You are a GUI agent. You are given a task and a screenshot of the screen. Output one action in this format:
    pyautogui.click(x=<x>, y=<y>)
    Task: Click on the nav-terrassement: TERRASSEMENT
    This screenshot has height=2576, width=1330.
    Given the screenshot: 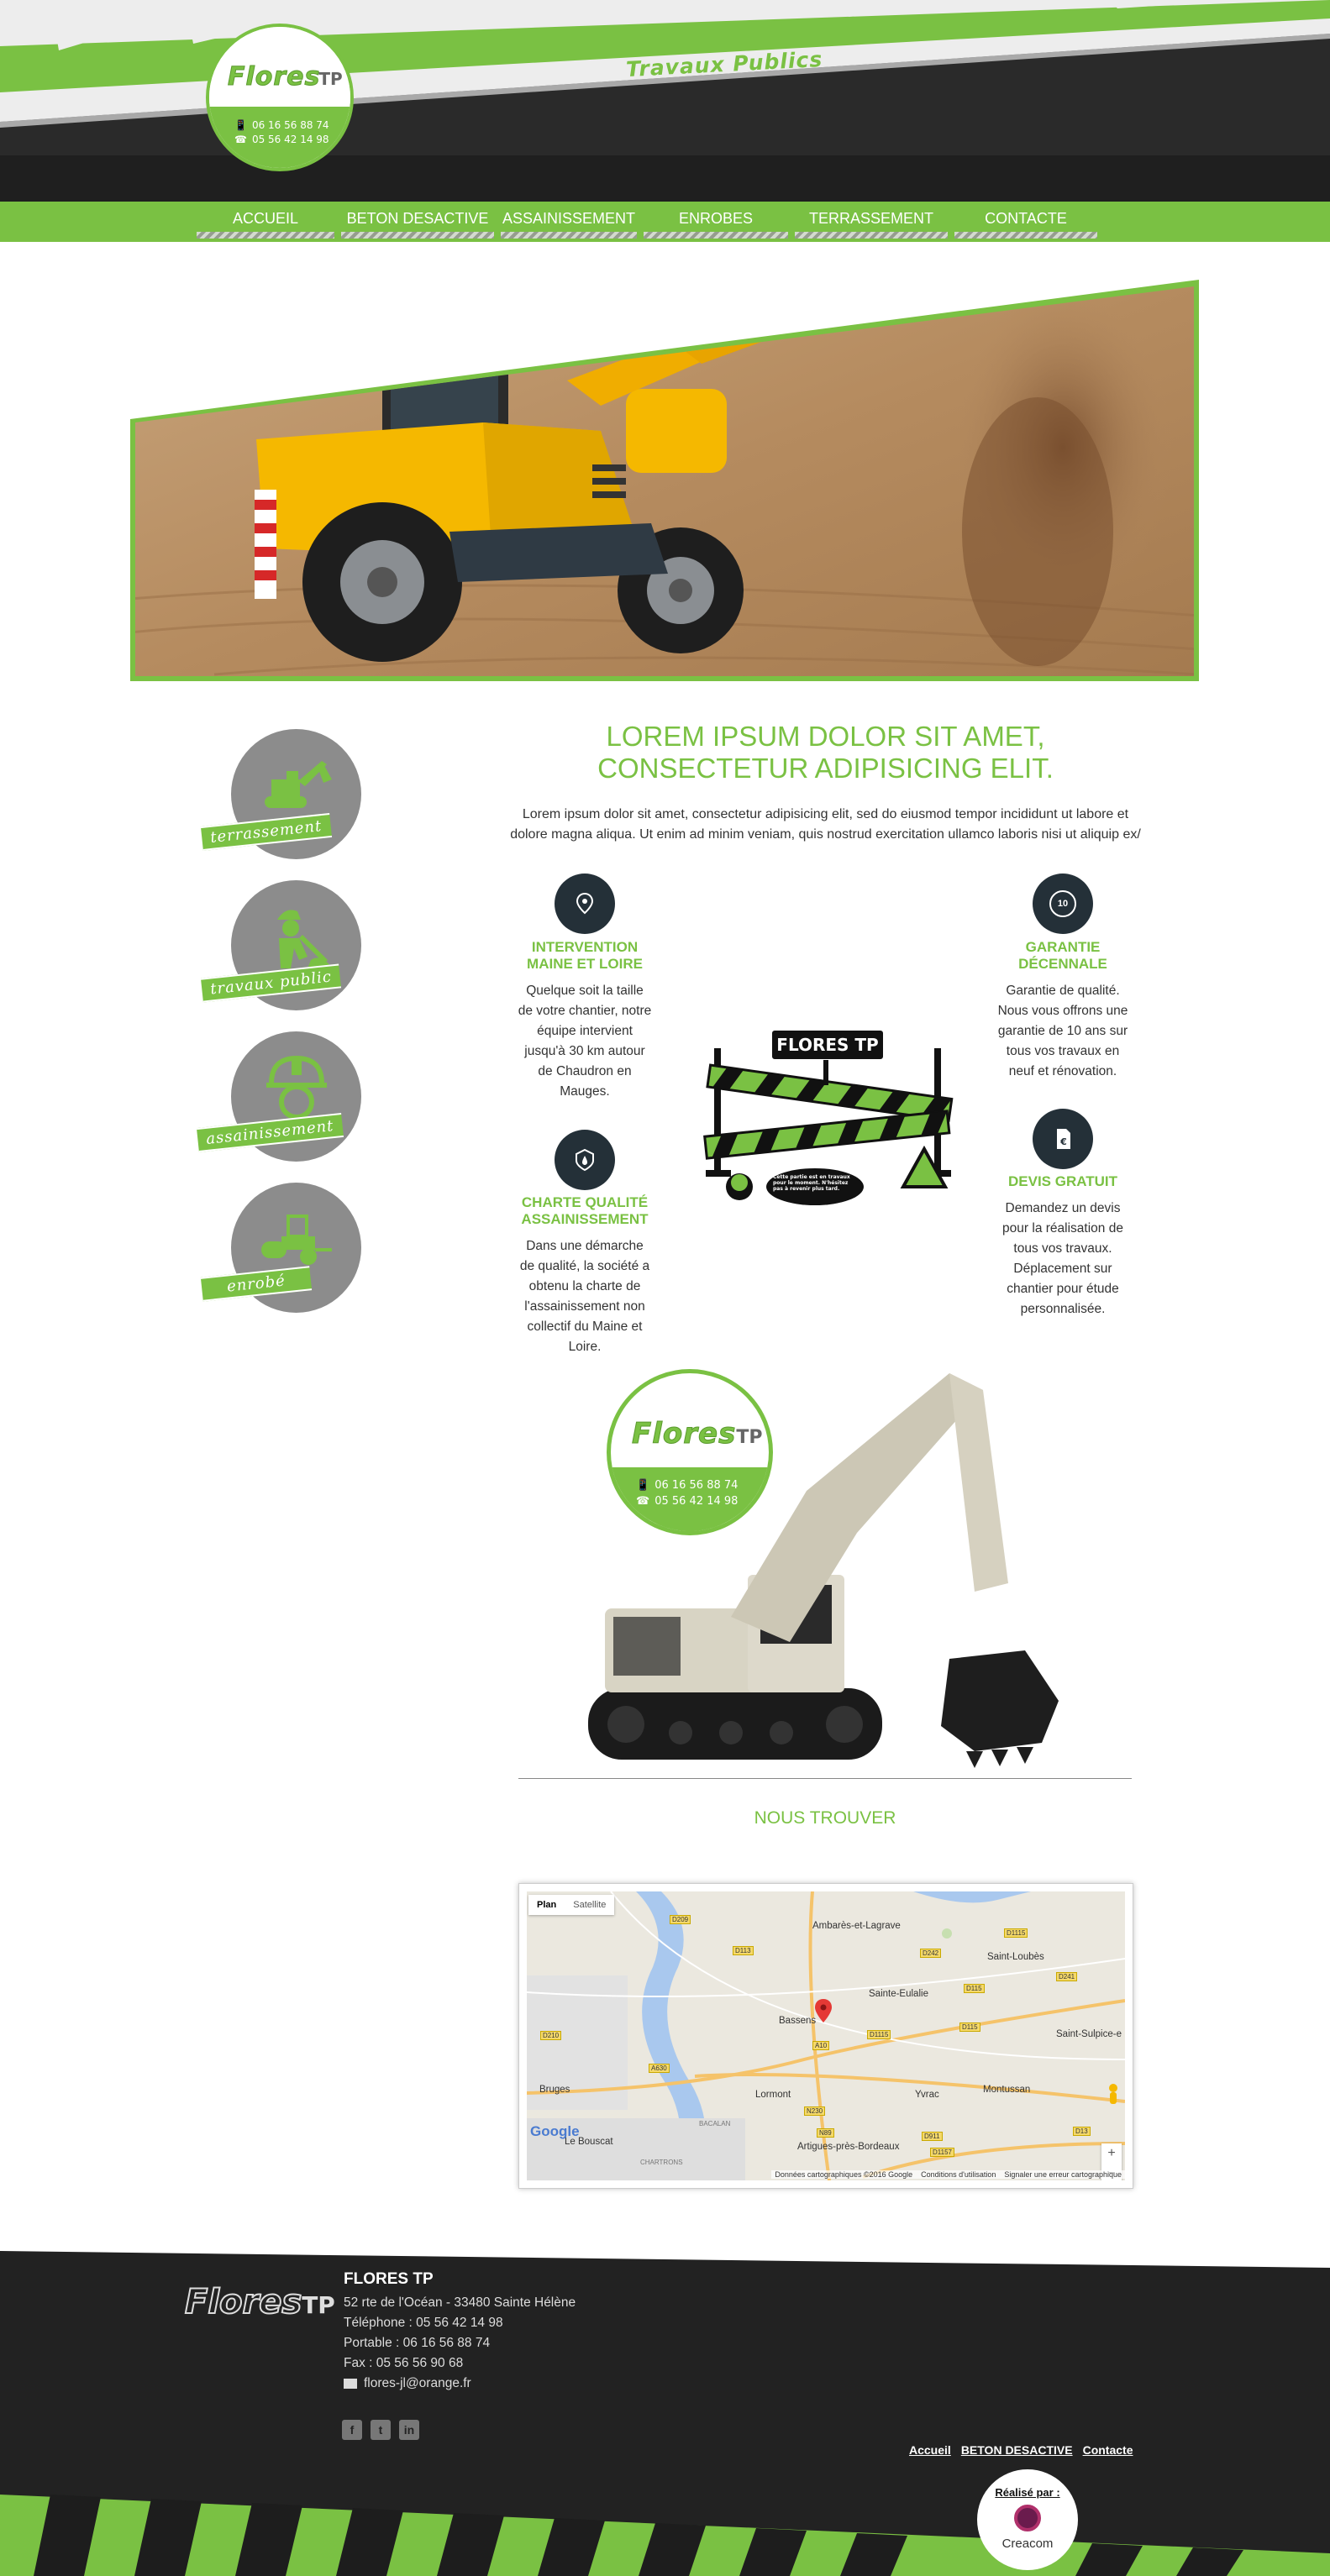 What is the action you would take?
    pyautogui.click(x=871, y=222)
    